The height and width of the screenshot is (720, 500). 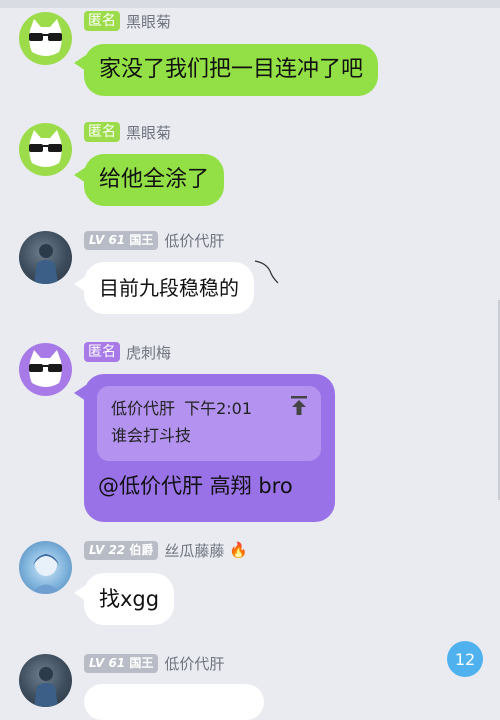 What do you see at coordinates (148, 352) in the screenshot?
I see `sender-name: 虎刺梅` at bounding box center [148, 352].